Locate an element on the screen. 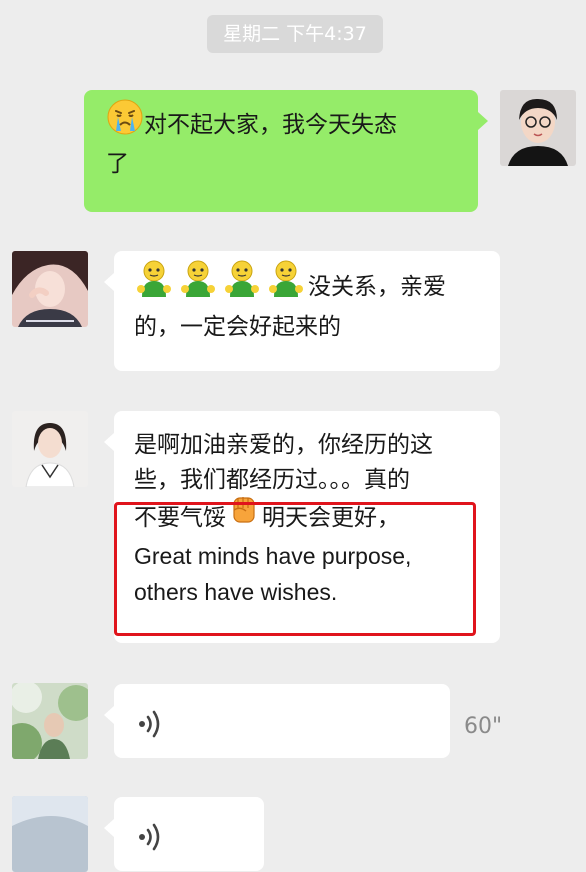 This screenshot has width=586, height=872. chat-timestamp: 星期二 下午4:37 is located at coordinates (295, 34).